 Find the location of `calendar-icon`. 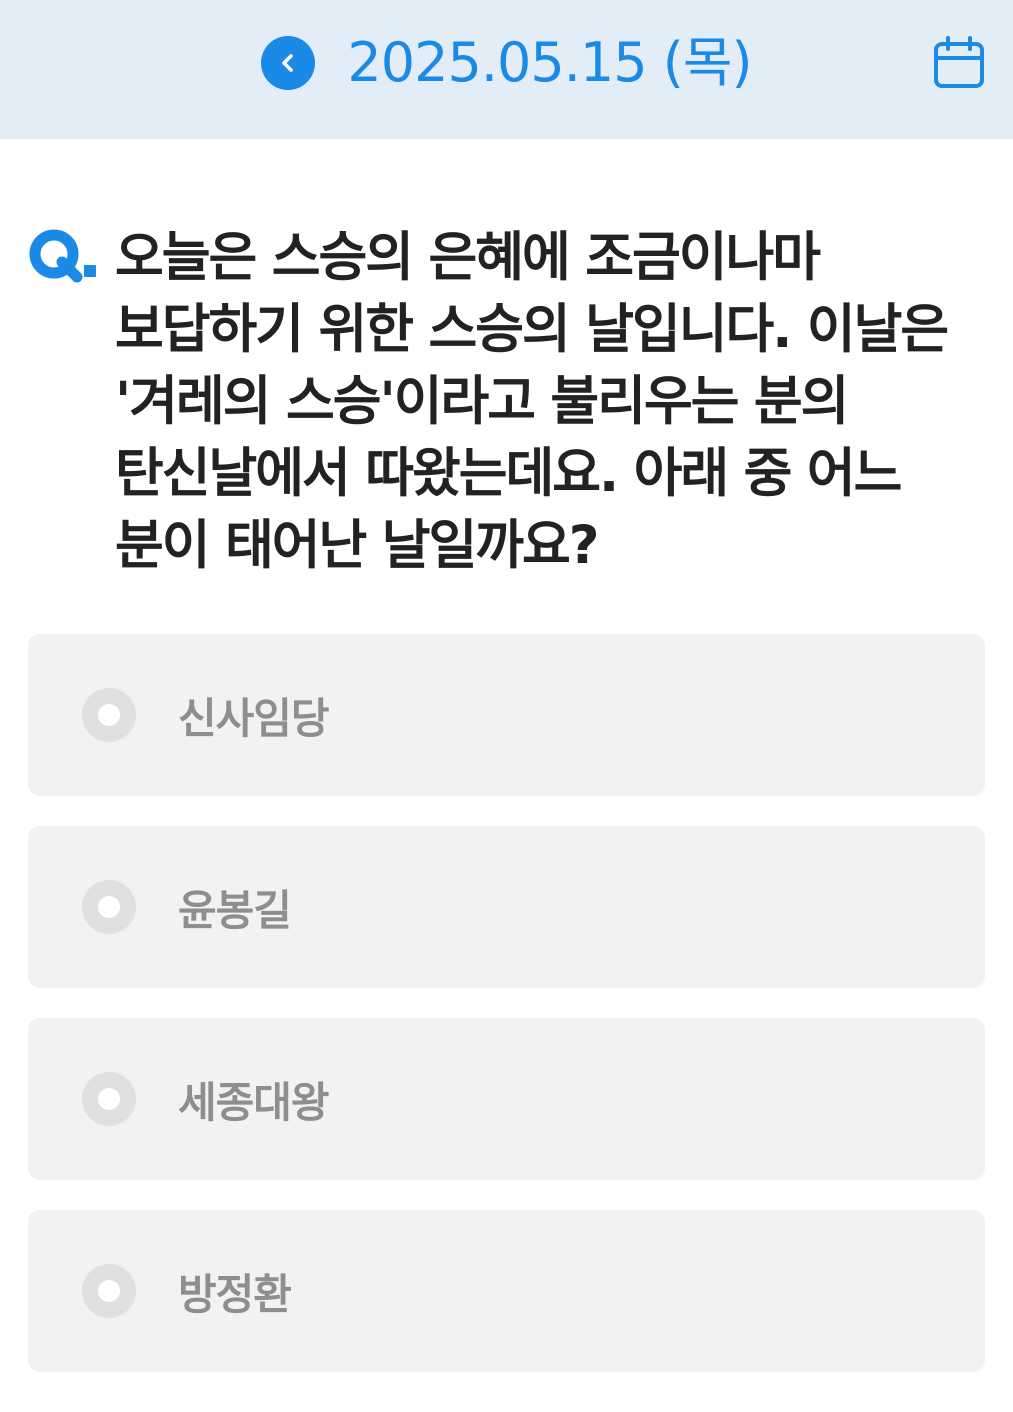

calendar-icon is located at coordinates (959, 62).